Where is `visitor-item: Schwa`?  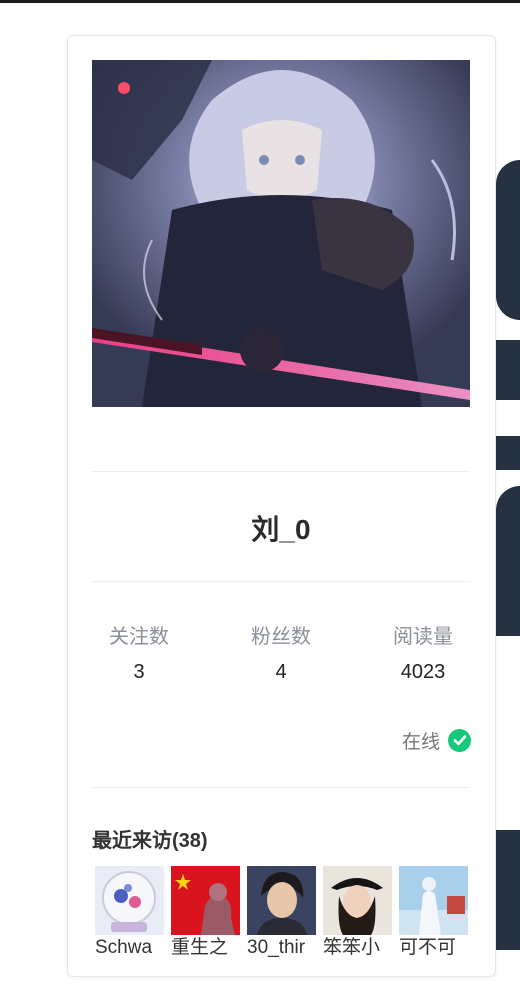
visitor-item: Schwa is located at coordinates (129, 912).